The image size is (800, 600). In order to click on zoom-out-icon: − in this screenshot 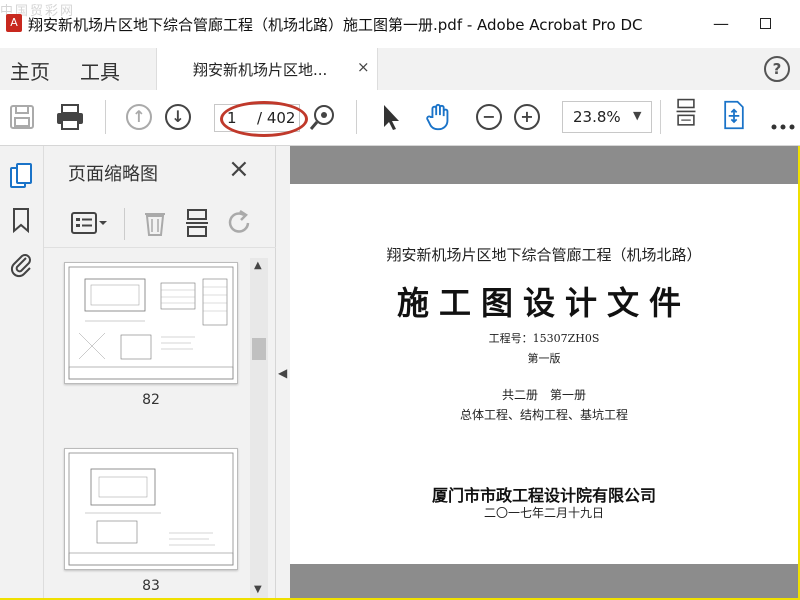, I will do `click(489, 117)`.